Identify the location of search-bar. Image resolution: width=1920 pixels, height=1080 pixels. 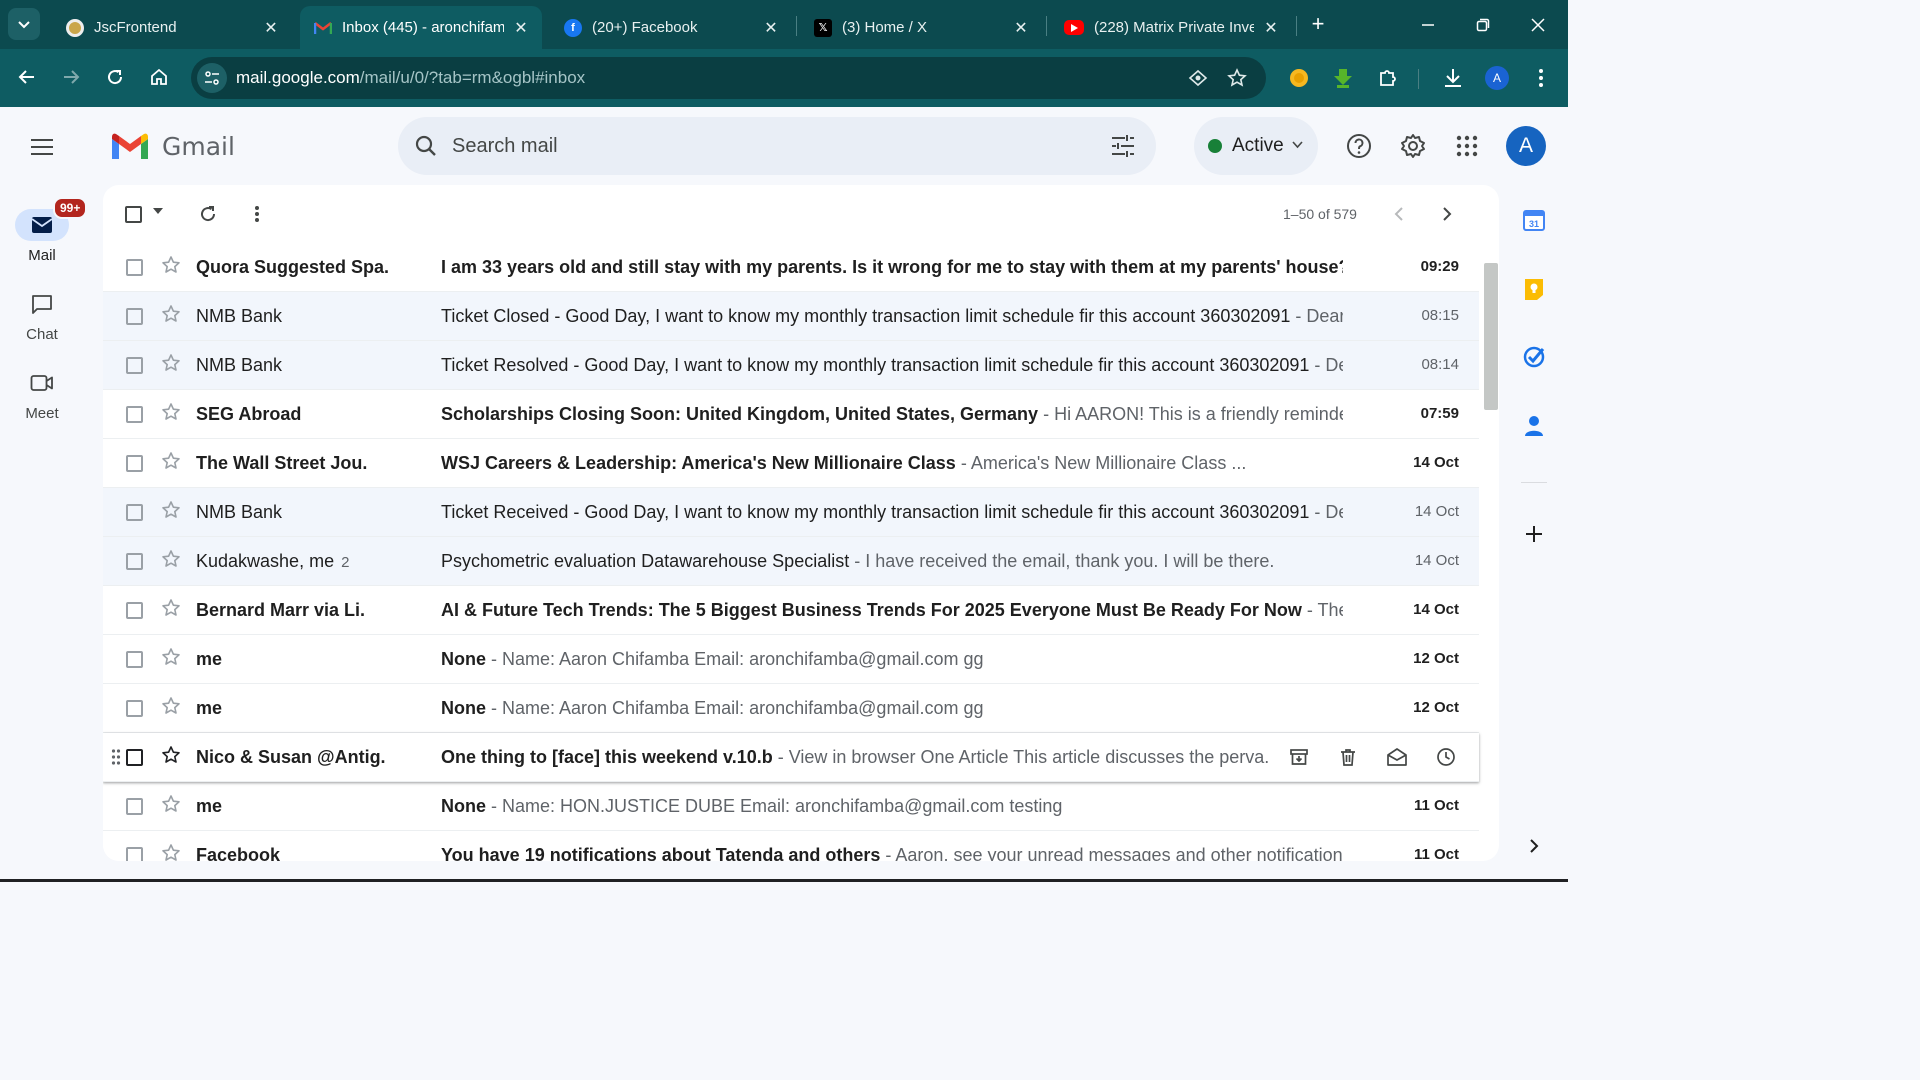
(777, 146).